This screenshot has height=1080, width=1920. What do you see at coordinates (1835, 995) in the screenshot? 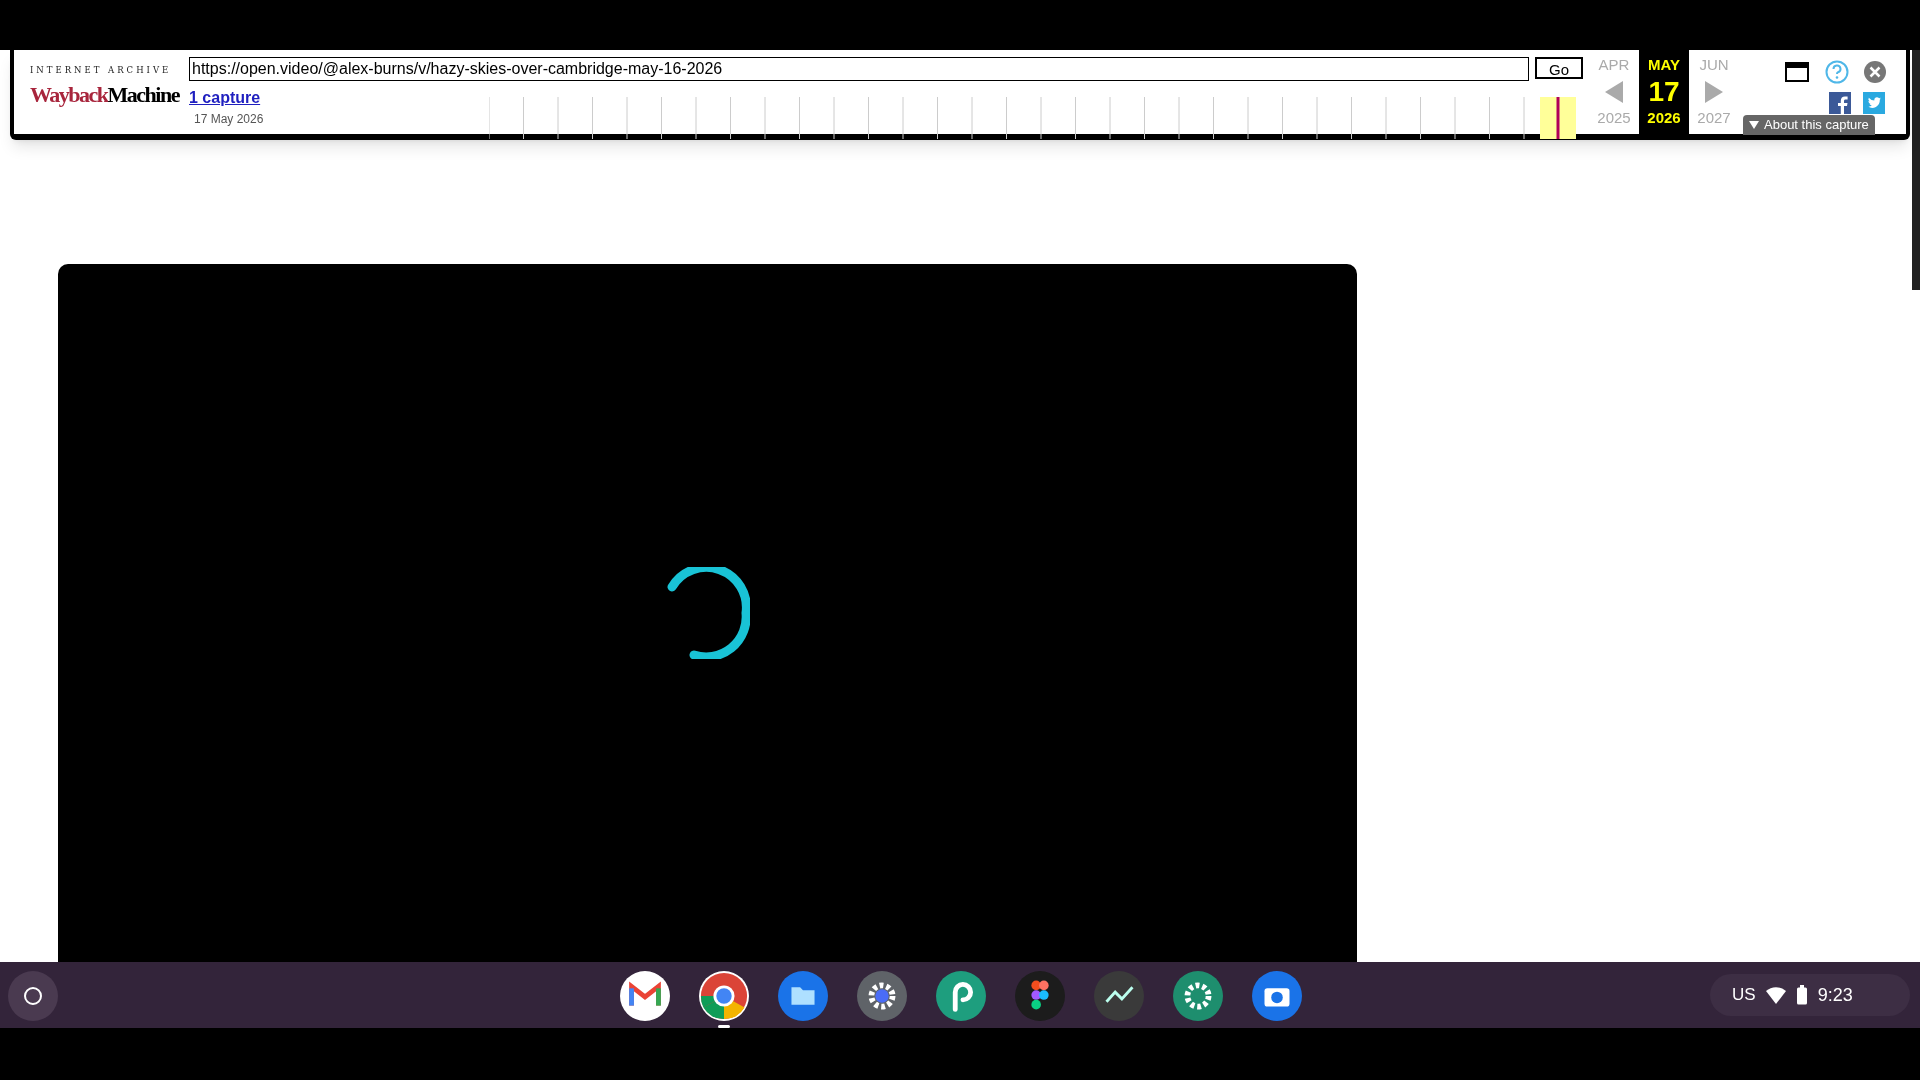
I see `clock: 9:23` at bounding box center [1835, 995].